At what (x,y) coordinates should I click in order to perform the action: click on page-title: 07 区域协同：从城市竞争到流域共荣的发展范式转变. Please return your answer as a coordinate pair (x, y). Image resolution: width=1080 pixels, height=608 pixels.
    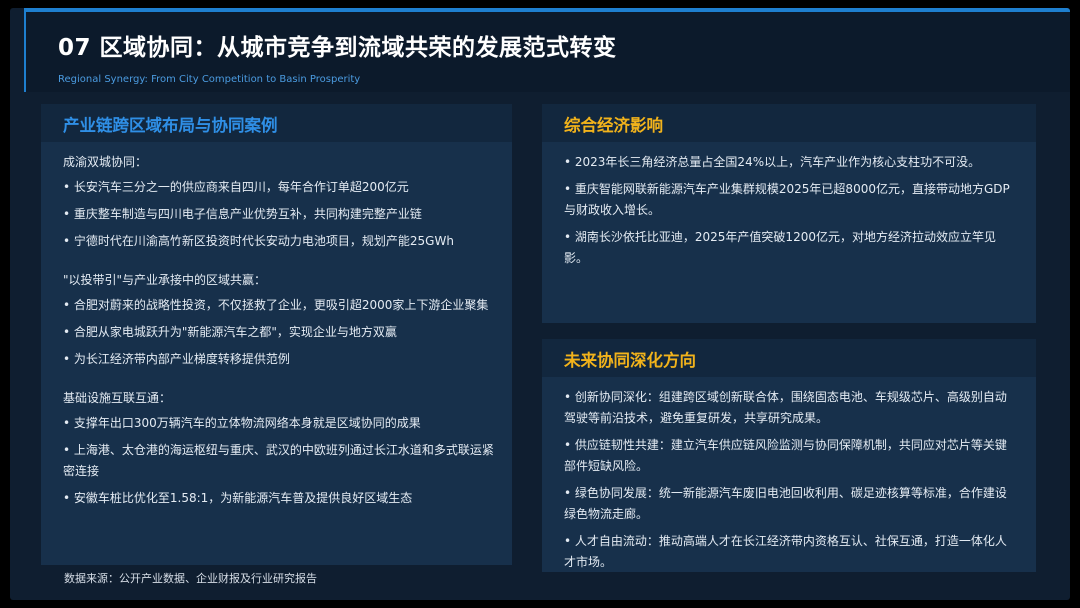
    Looking at the image, I should click on (337, 48).